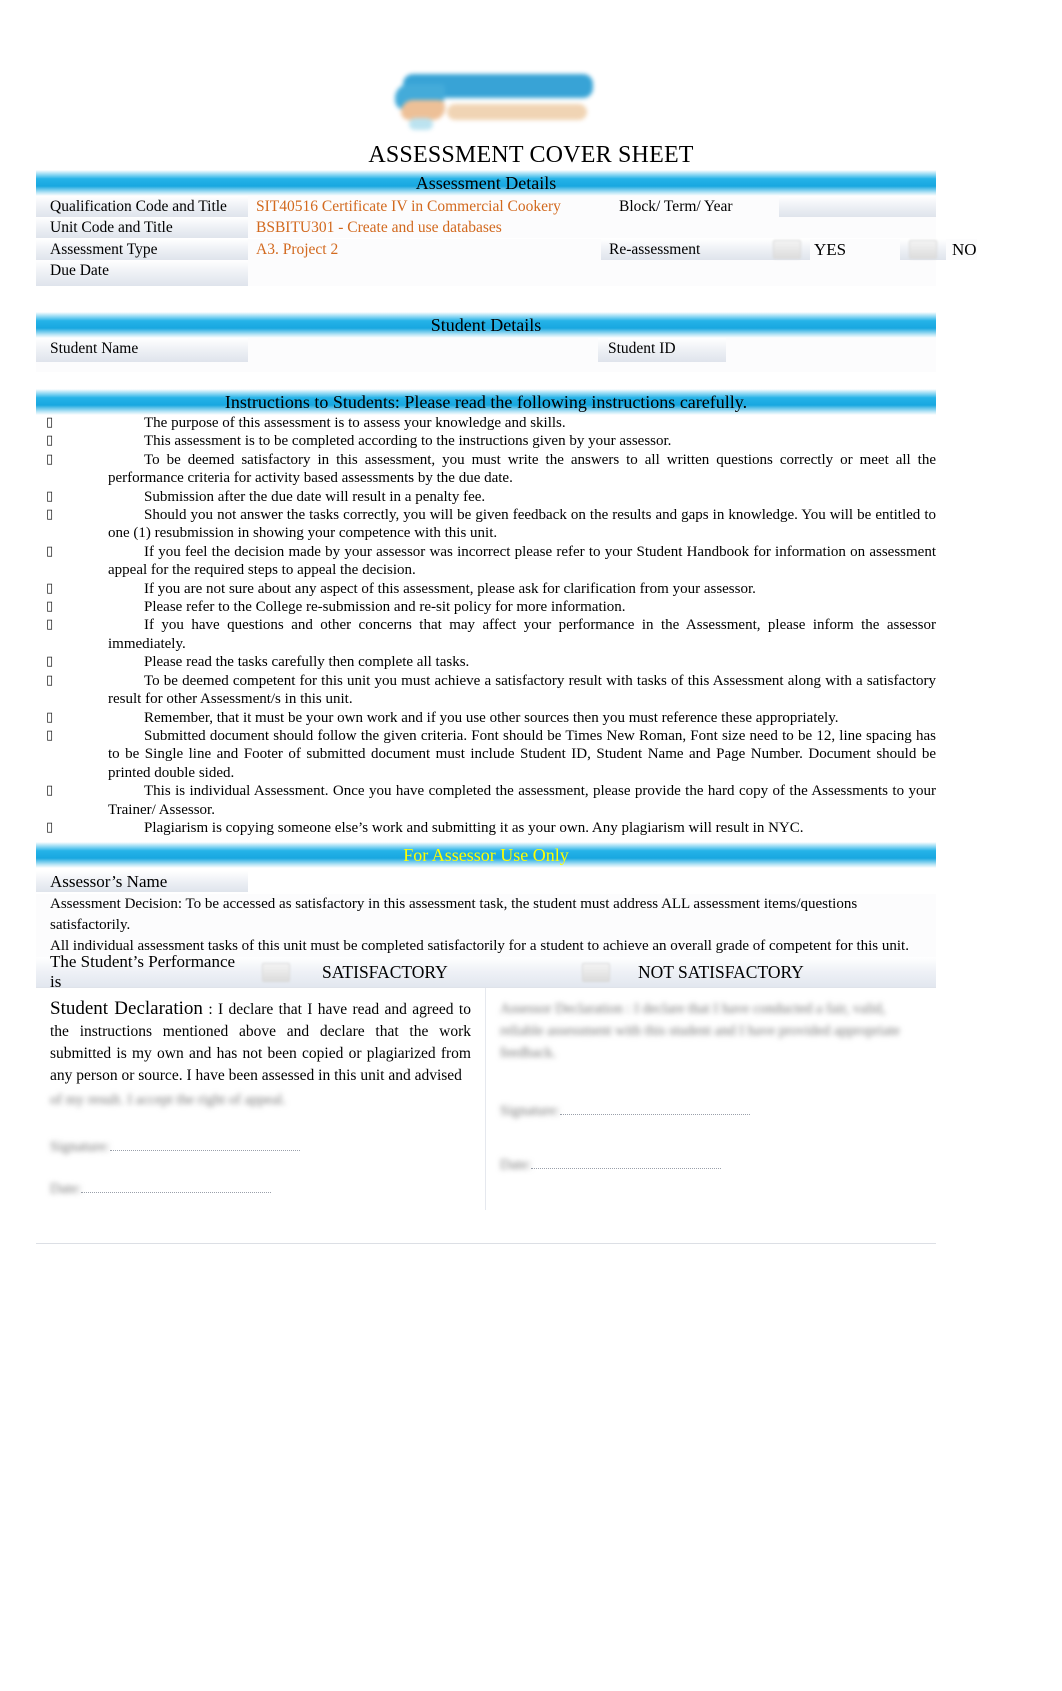  I want to click on assessor-date-input, so click(626, 1168).